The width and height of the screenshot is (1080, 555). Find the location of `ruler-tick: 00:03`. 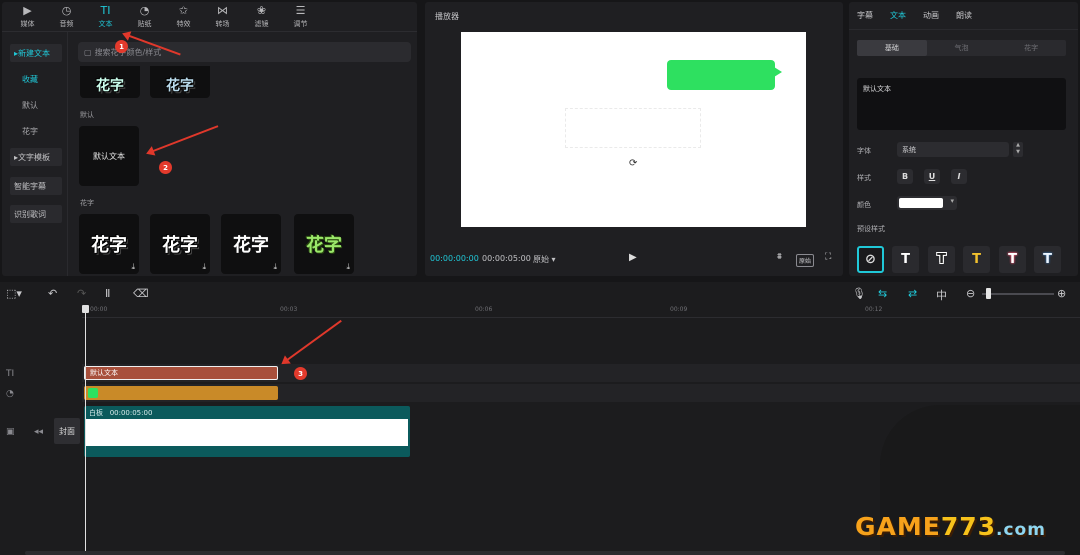

ruler-tick: 00:03 is located at coordinates (289, 309).